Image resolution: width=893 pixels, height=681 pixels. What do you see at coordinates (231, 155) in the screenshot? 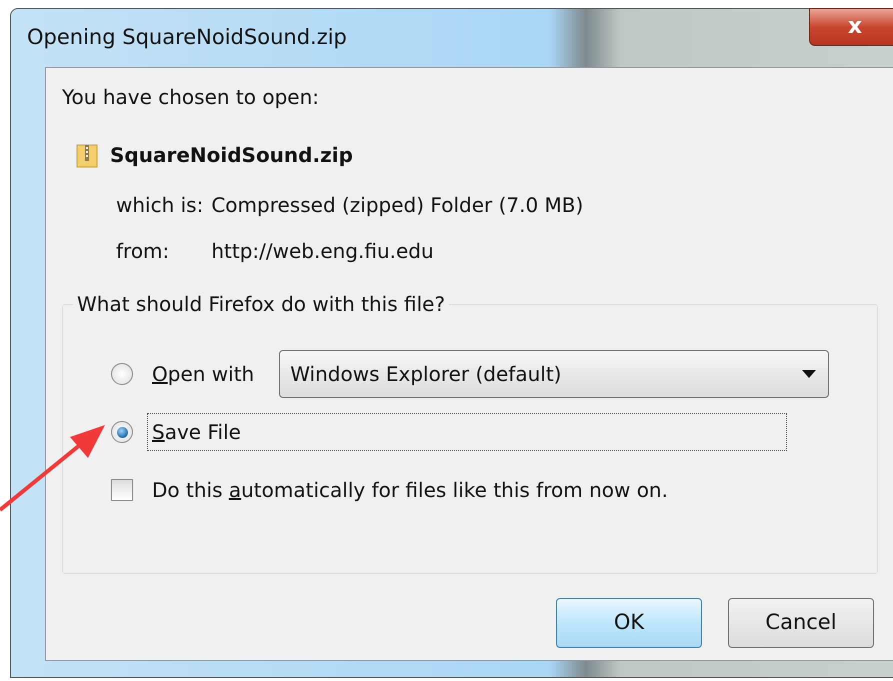
I see `file-name: SquareNoidSound.zip` at bounding box center [231, 155].